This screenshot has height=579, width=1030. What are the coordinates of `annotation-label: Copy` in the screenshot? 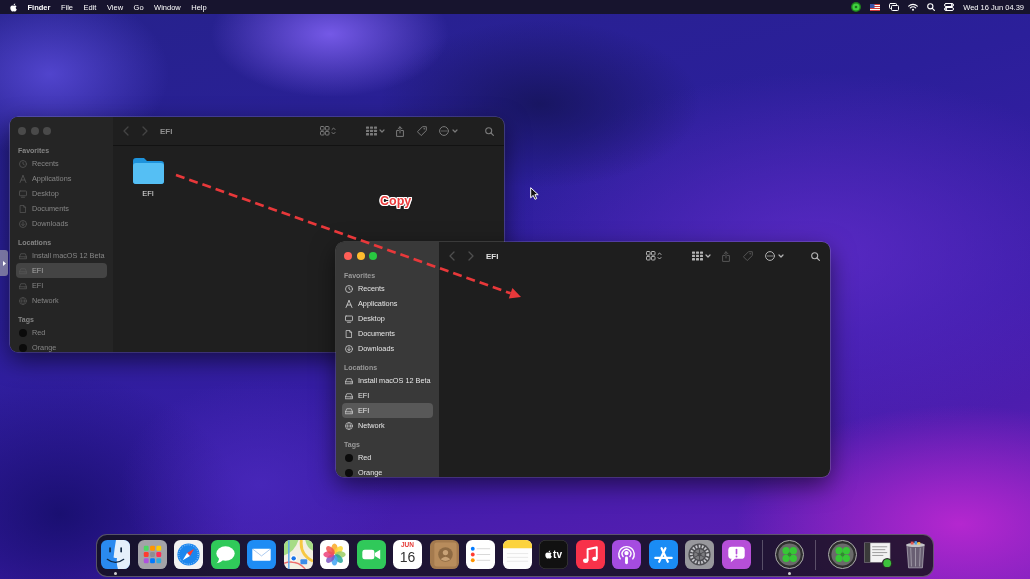 It's located at (396, 201).